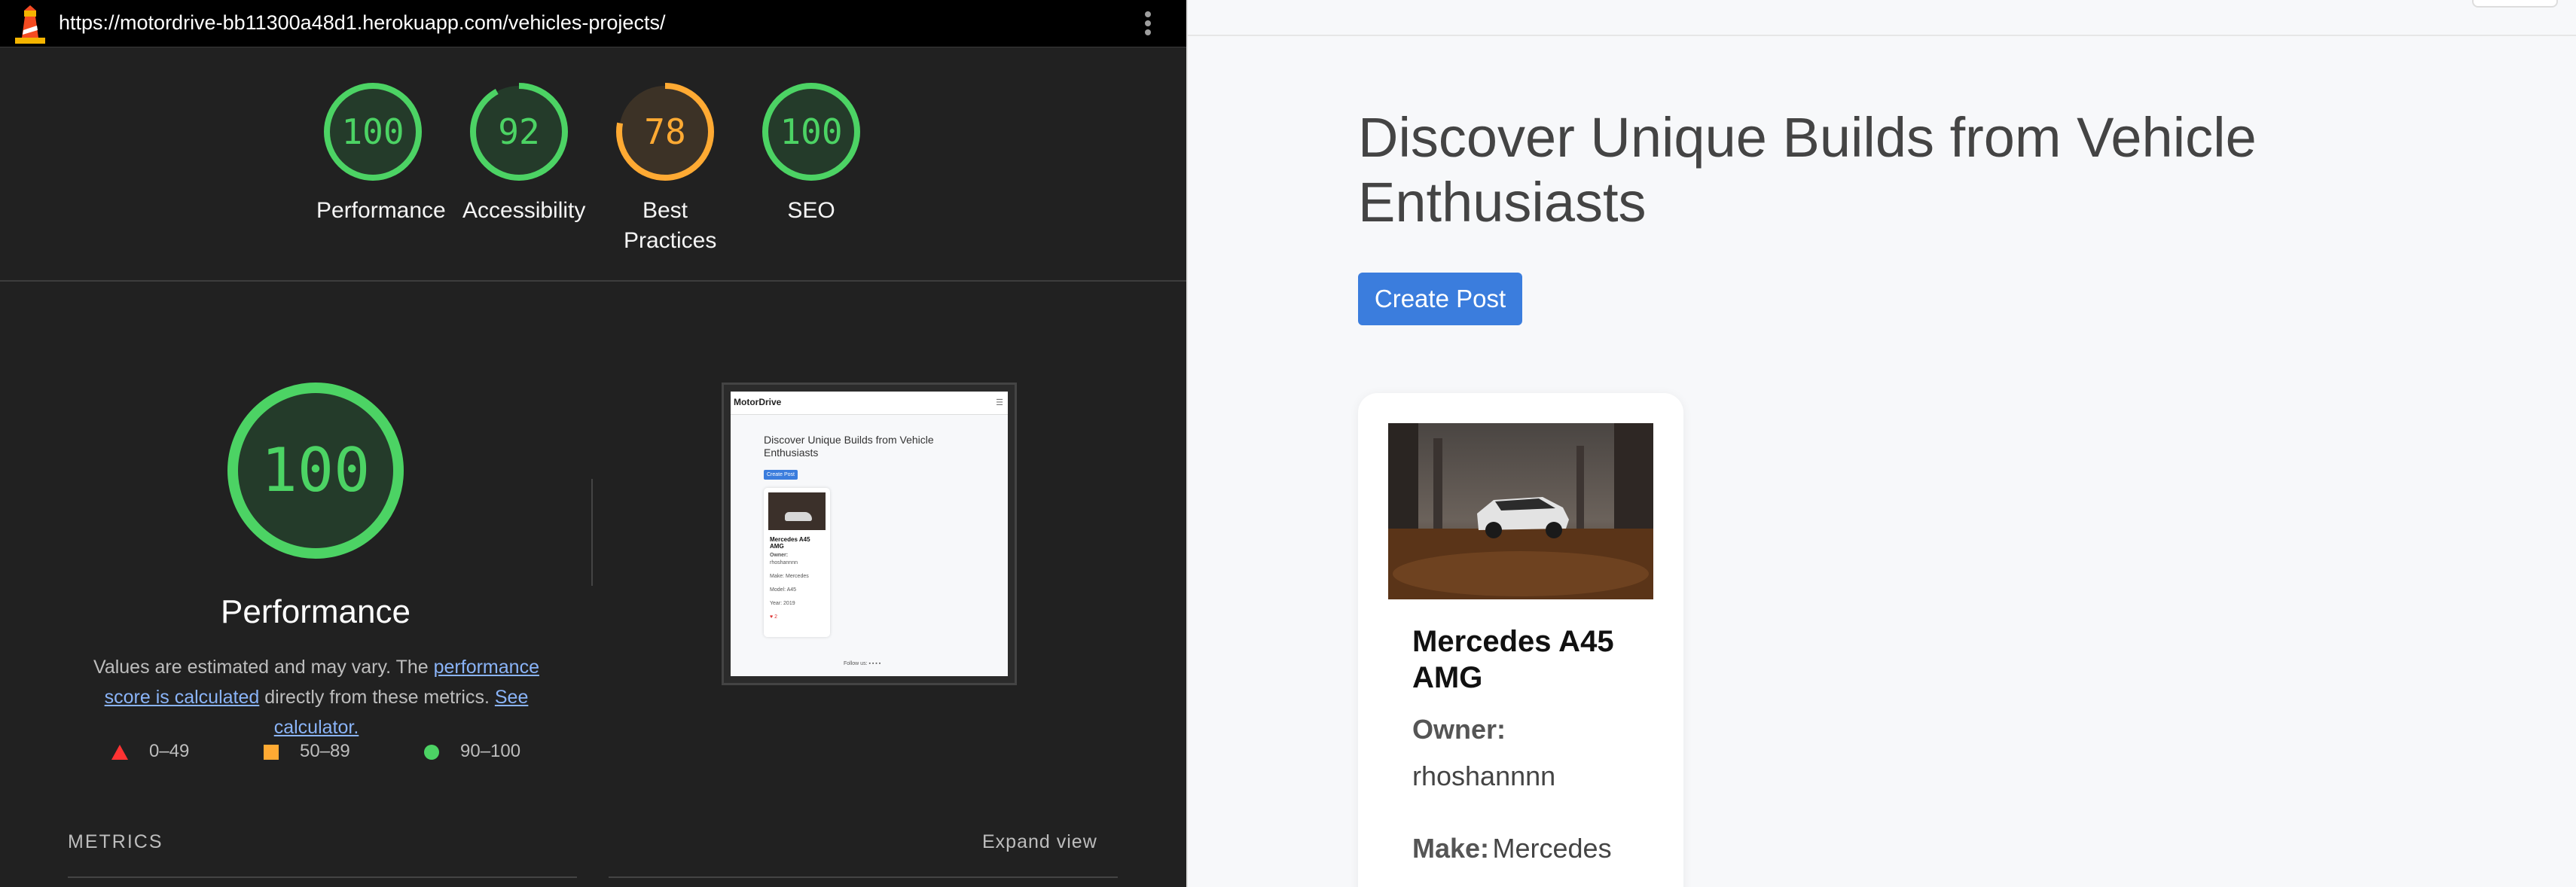  Describe the element at coordinates (811, 210) in the screenshot. I see `gauge-label: SEO` at that location.